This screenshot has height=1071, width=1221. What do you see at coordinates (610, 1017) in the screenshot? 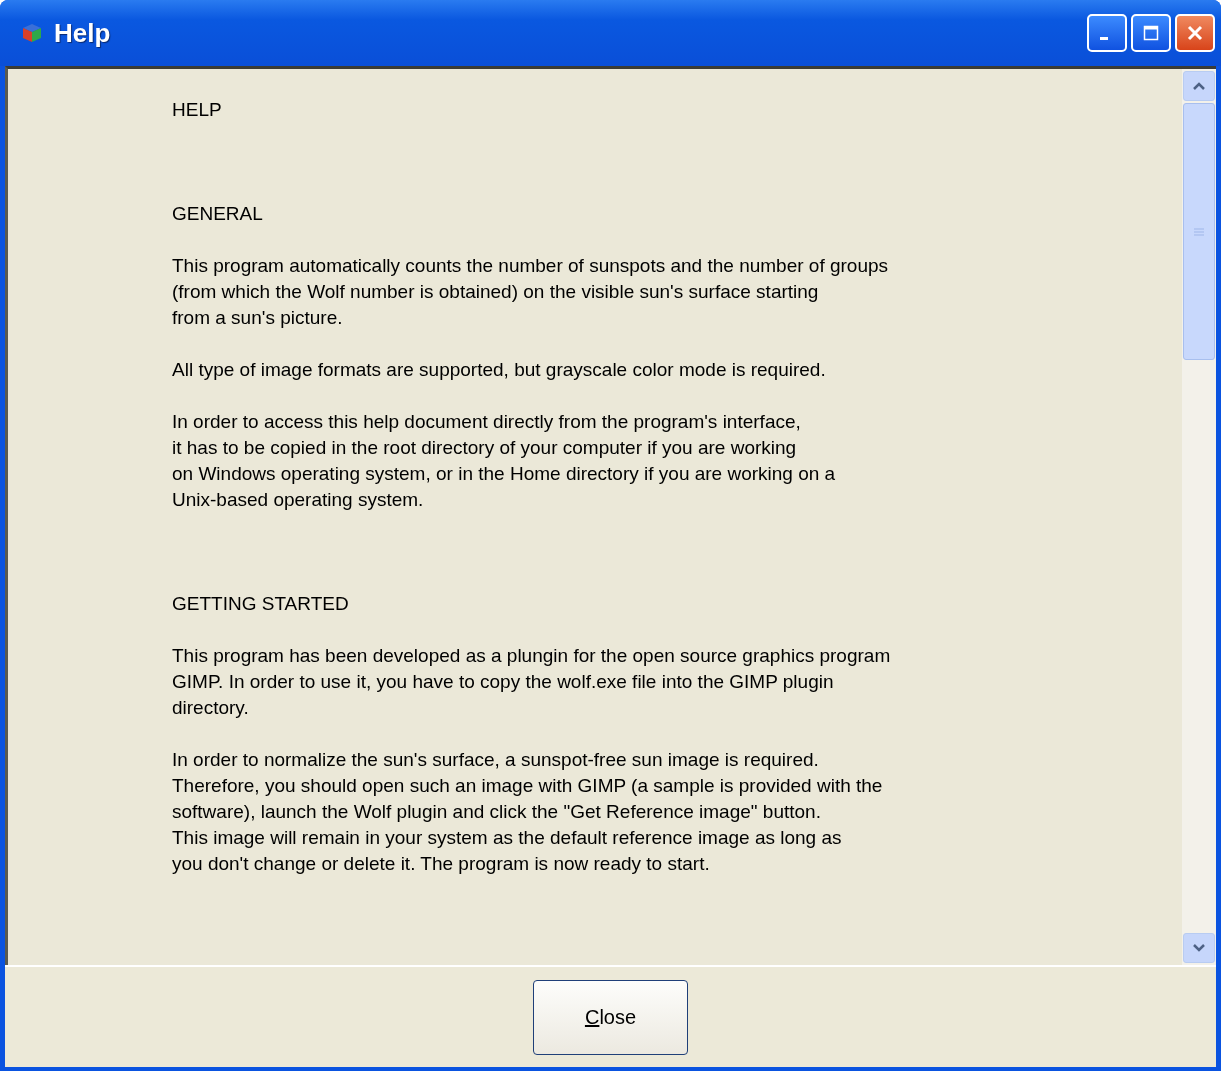
I see `close-dialog-button: Close` at bounding box center [610, 1017].